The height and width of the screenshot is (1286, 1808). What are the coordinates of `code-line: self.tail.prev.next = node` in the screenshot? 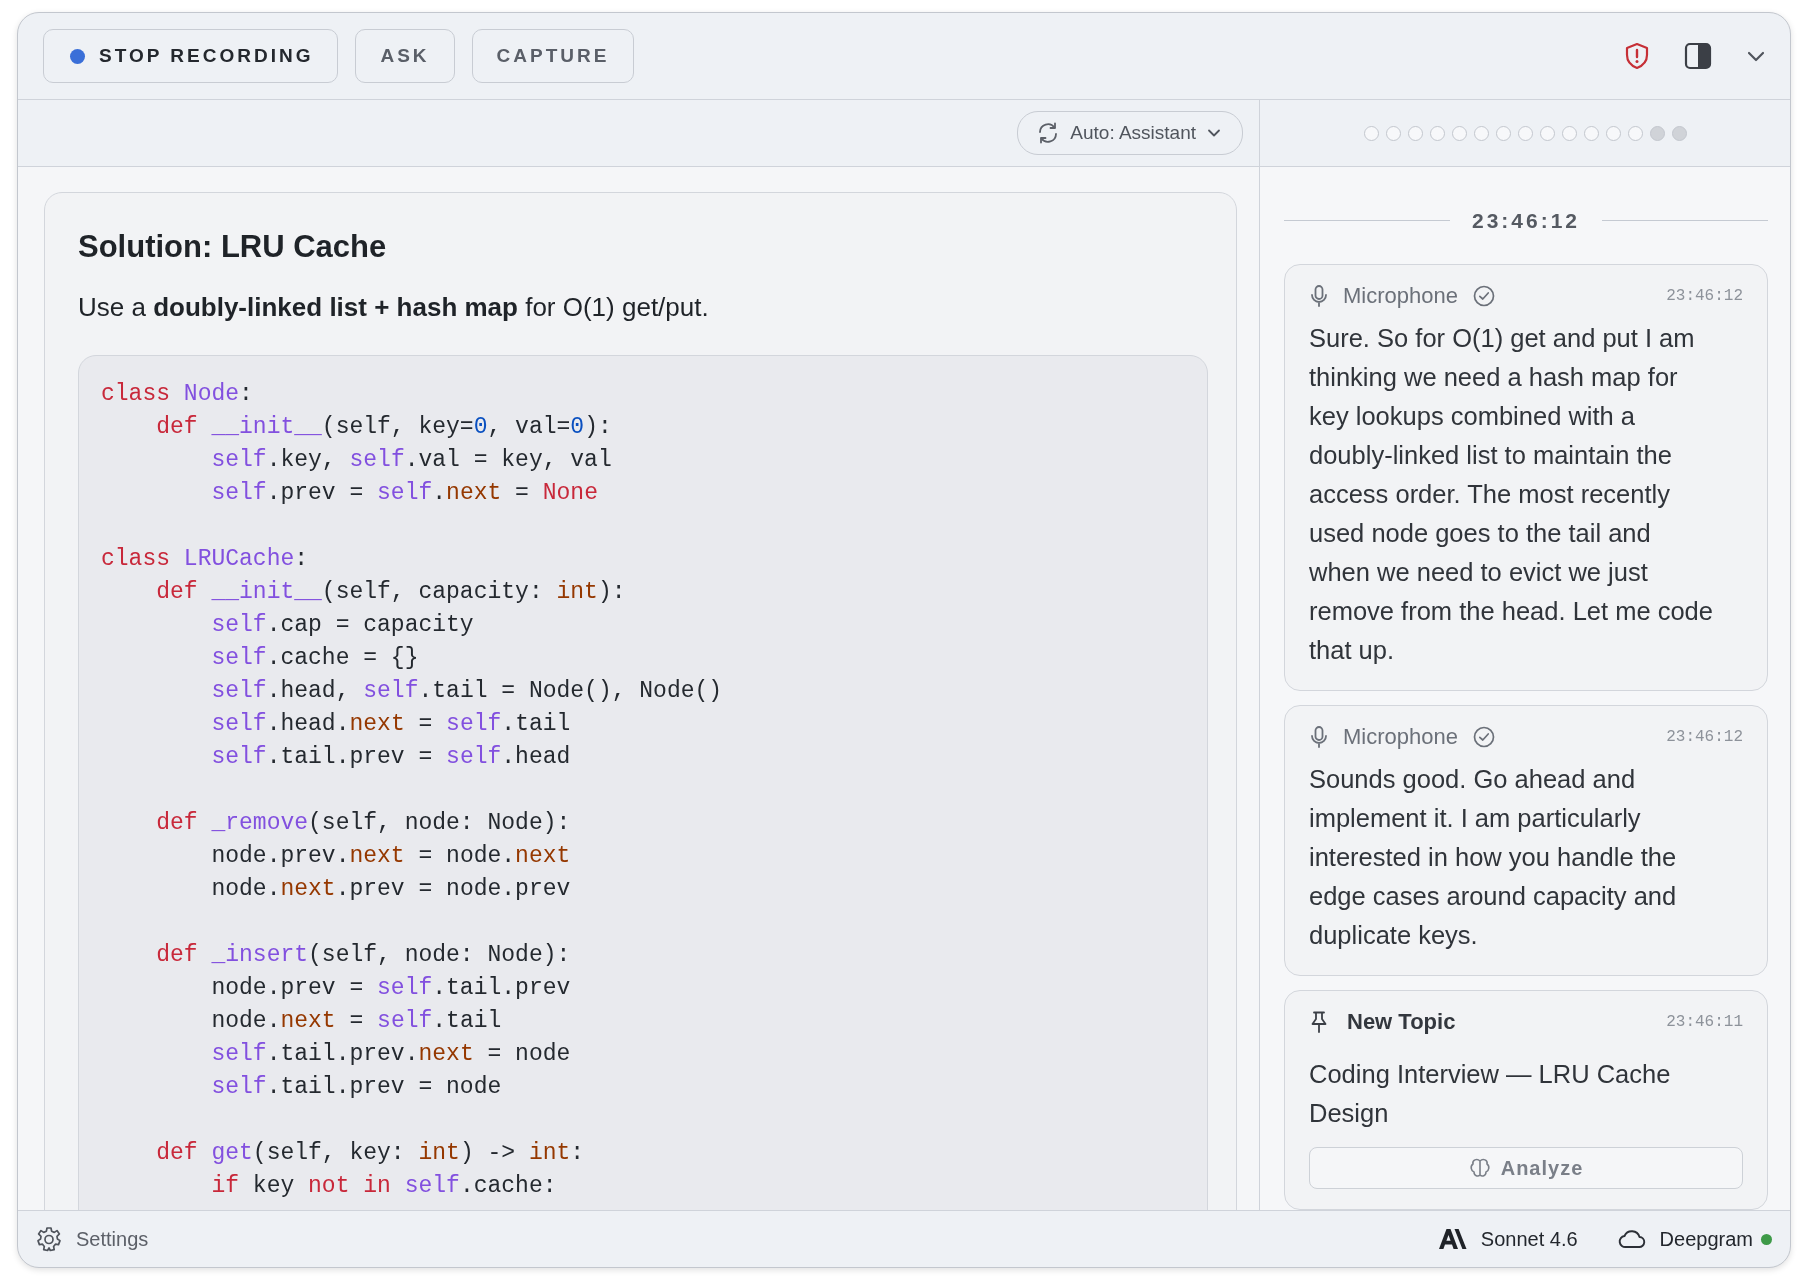 It's located at (391, 1054).